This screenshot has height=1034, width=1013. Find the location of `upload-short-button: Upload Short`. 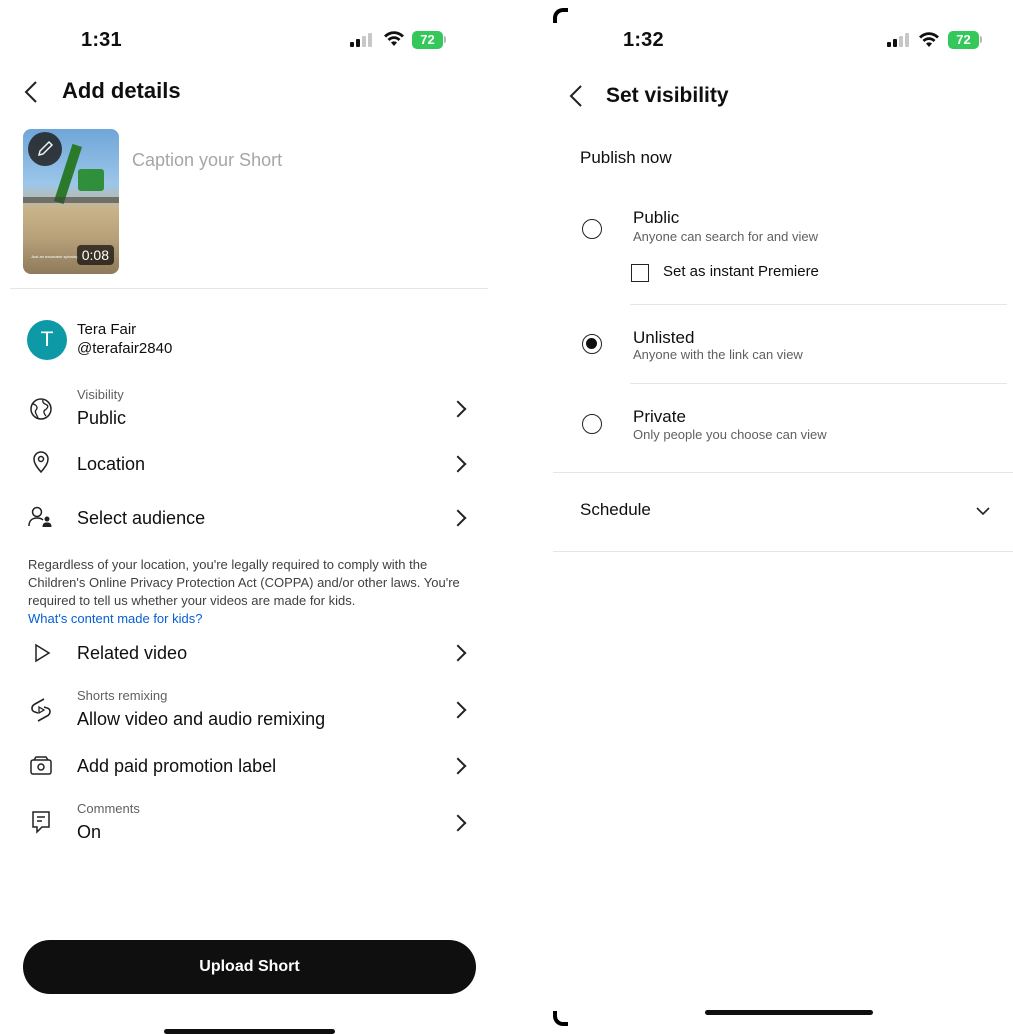

upload-short-button: Upload Short is located at coordinates (249, 967).